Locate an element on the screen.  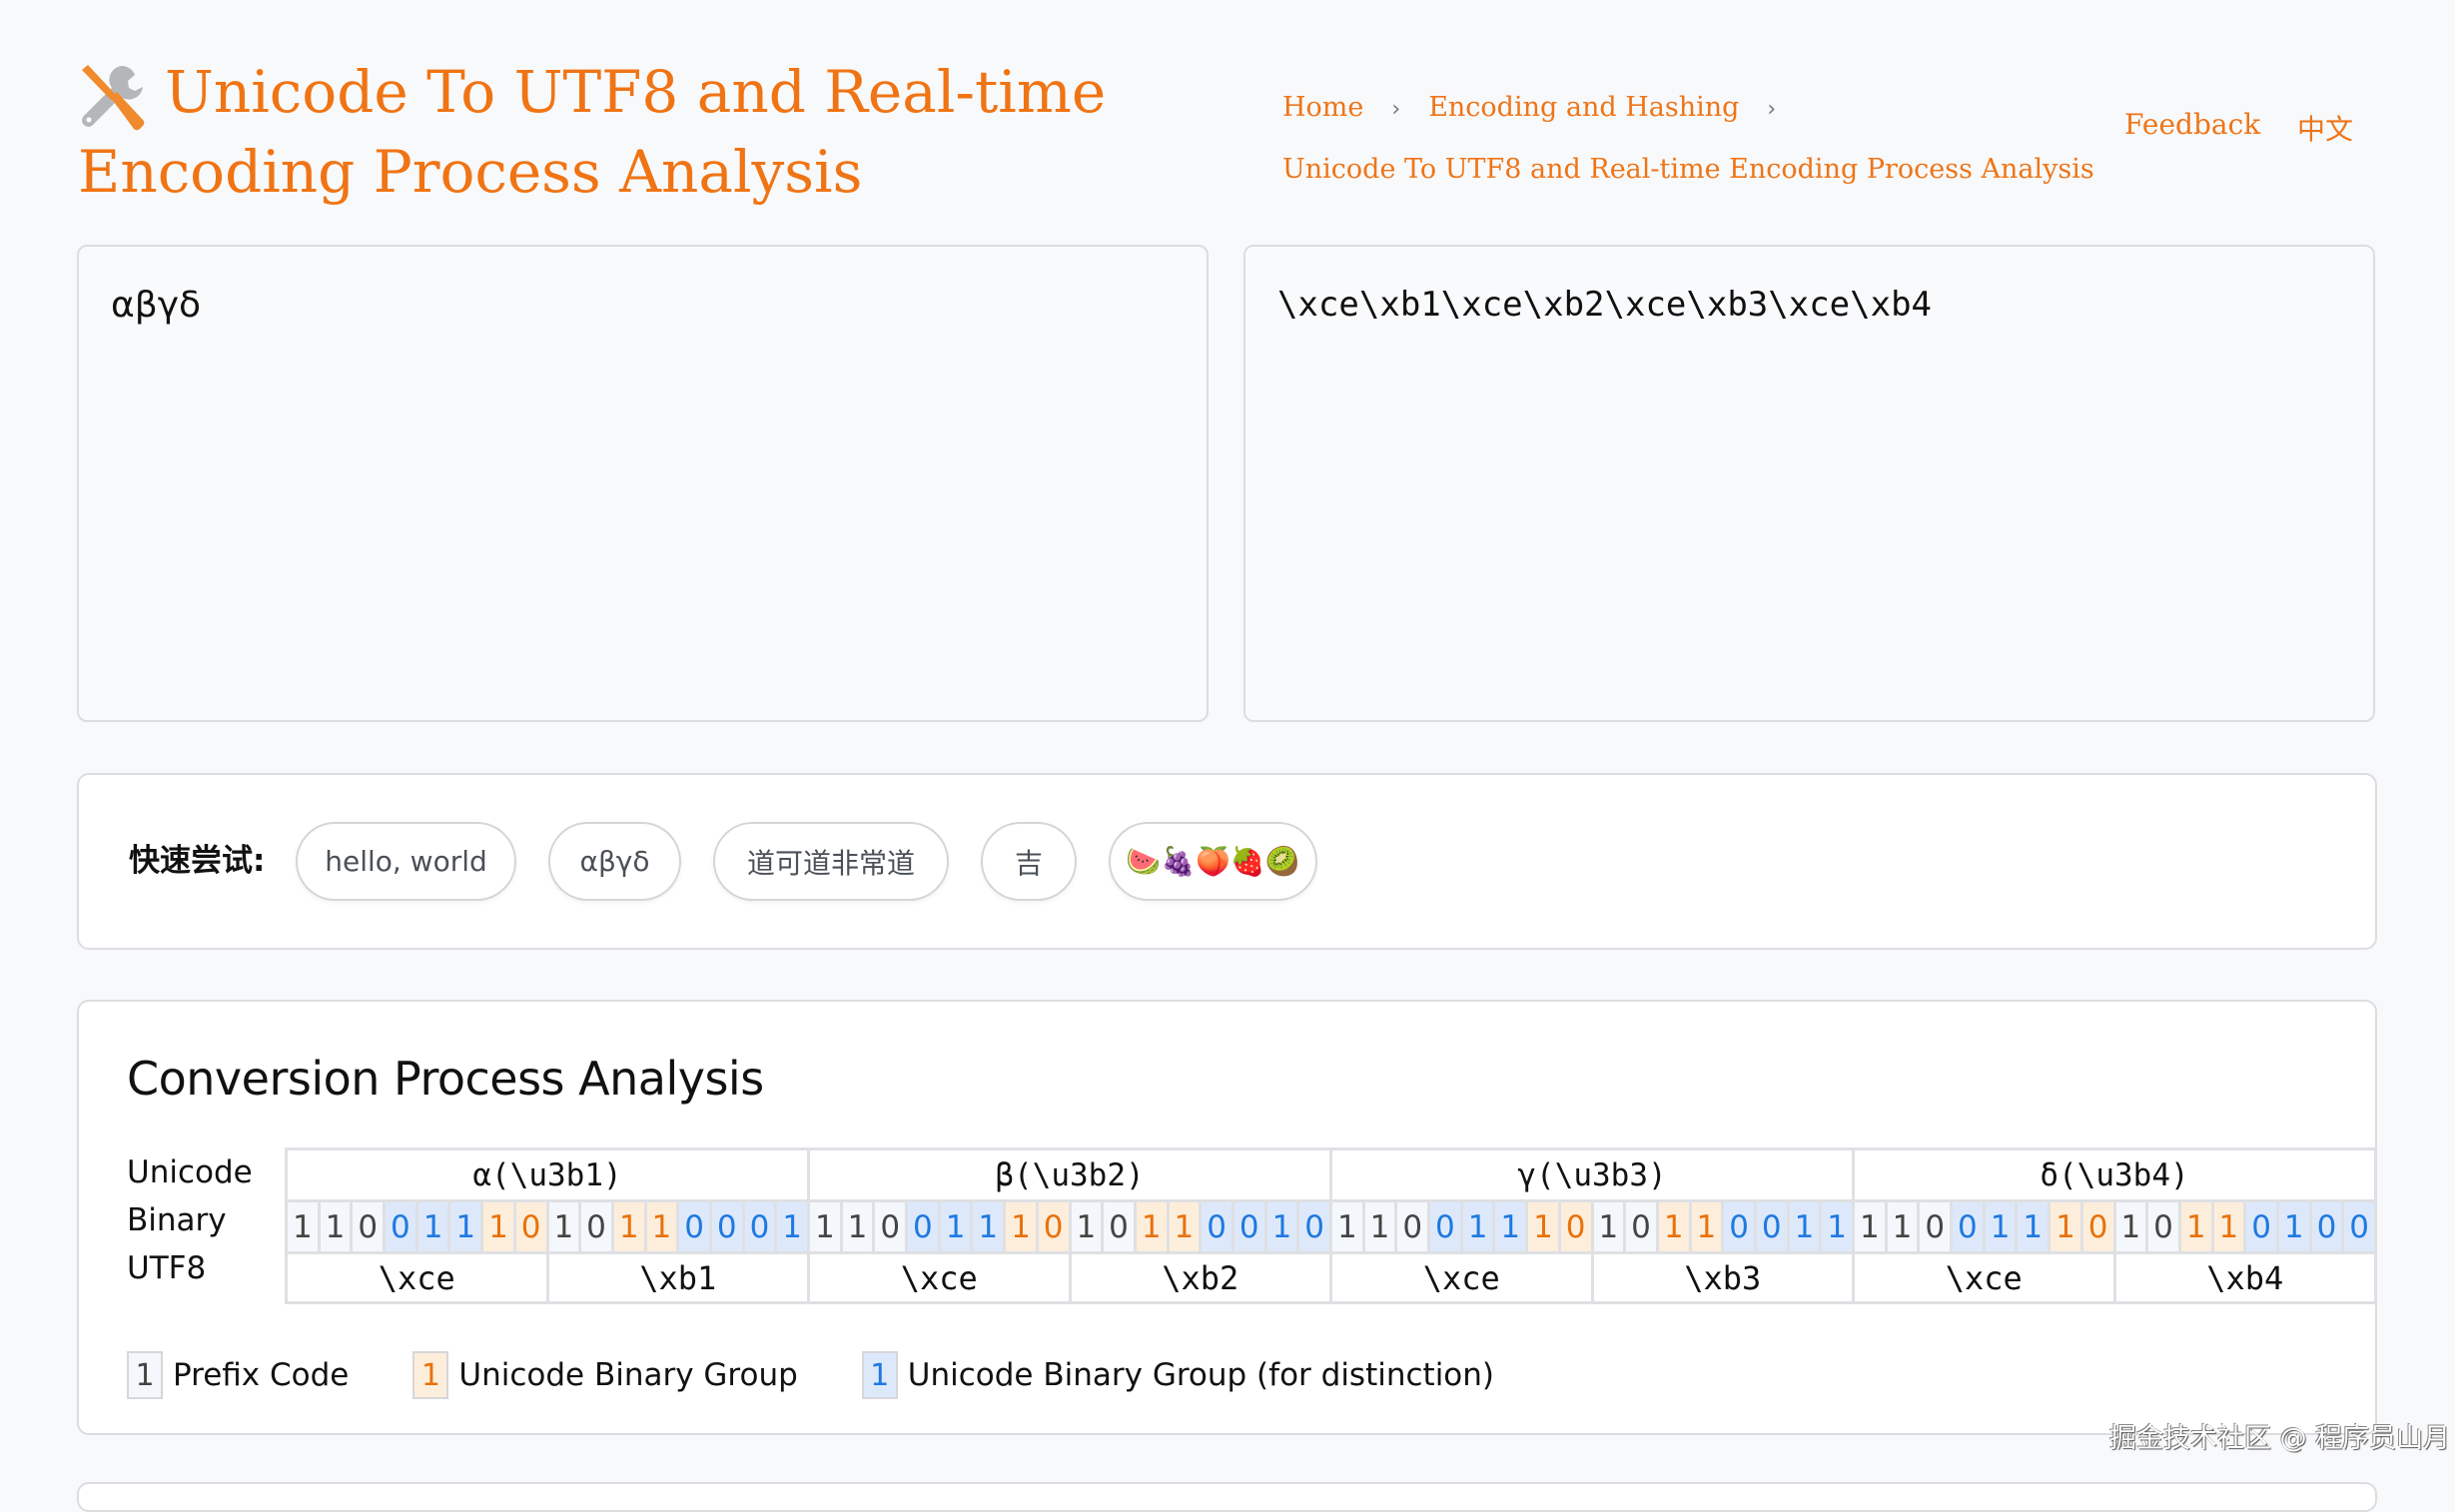
row-label-utf8: UTF8 is located at coordinates (167, 1268).